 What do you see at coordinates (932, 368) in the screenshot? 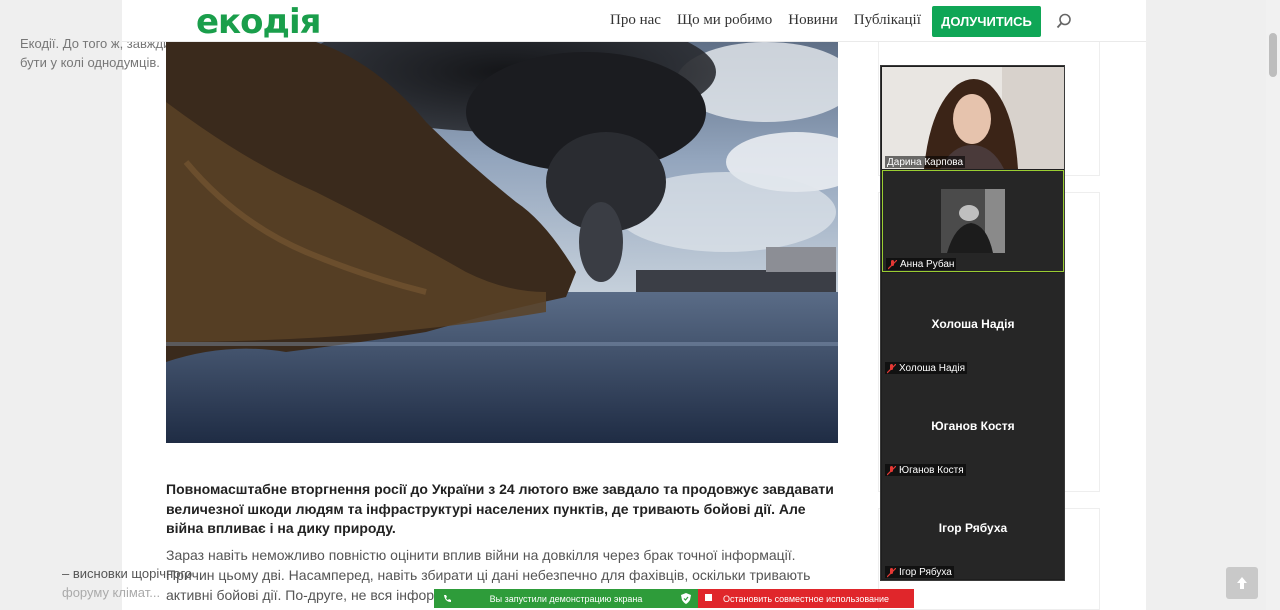
I see `participant-name: Холоша Надія` at bounding box center [932, 368].